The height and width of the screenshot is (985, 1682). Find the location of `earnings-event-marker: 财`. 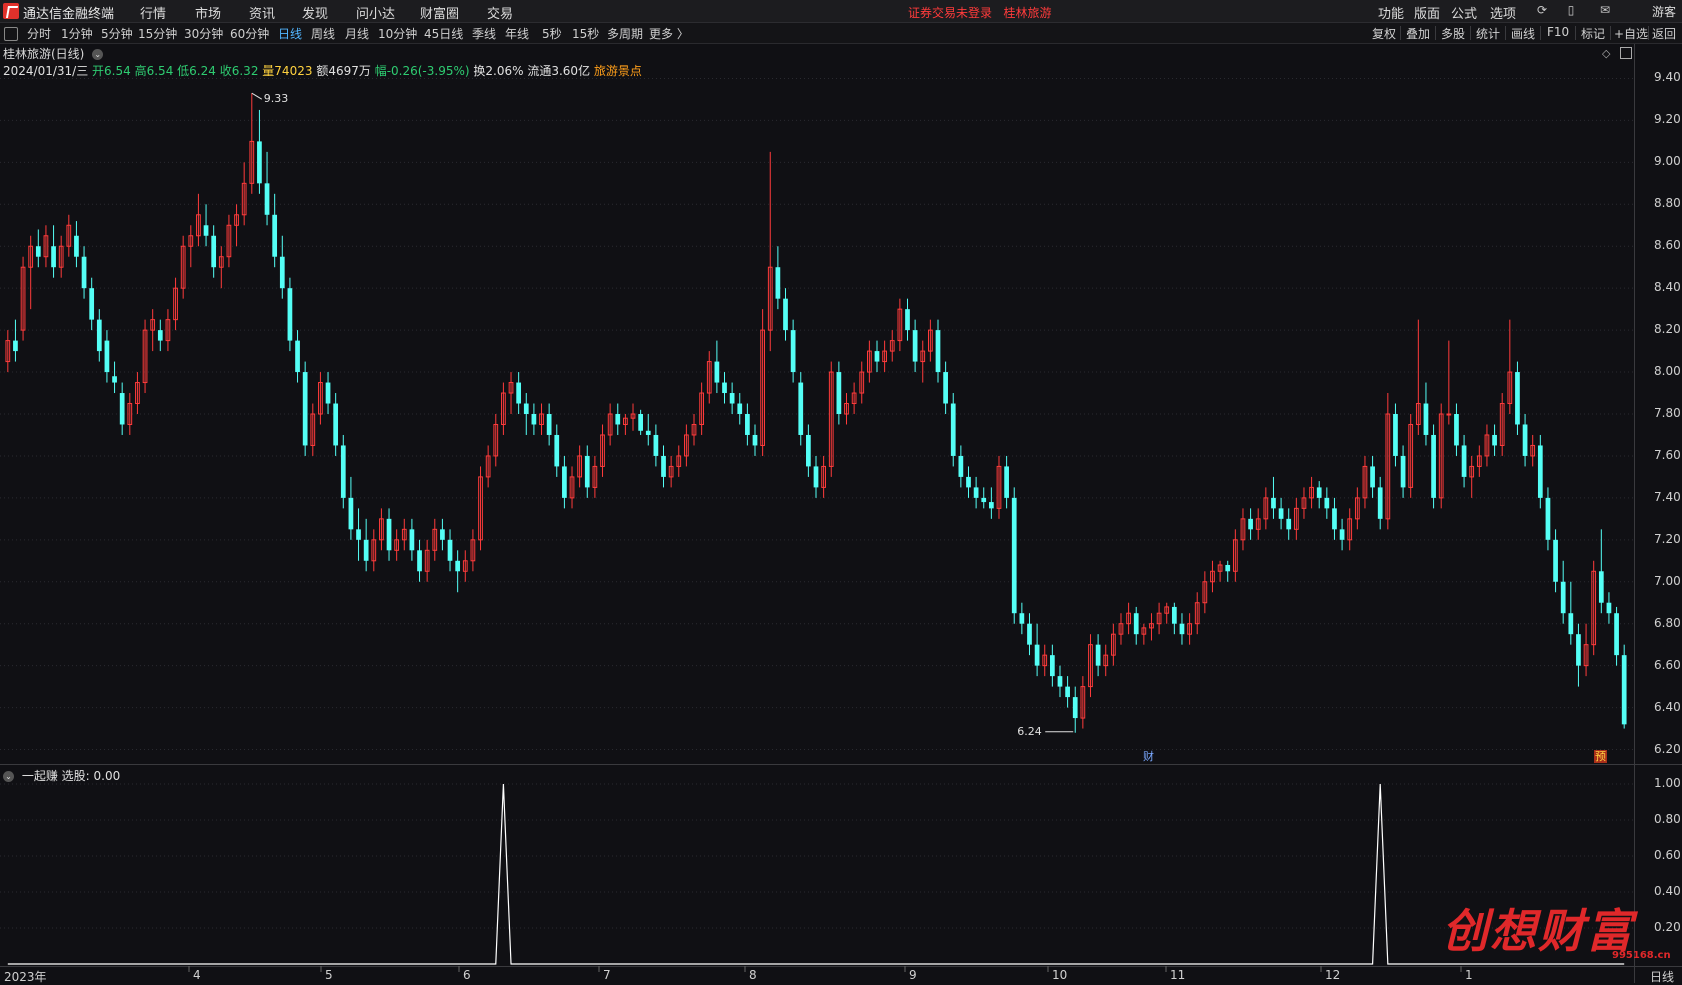

earnings-event-marker: 财 is located at coordinates (1148, 756).